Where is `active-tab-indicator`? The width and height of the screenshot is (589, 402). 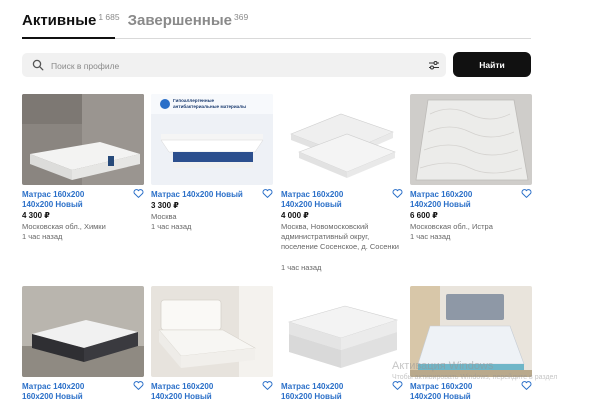 active-tab-indicator is located at coordinates (68, 38).